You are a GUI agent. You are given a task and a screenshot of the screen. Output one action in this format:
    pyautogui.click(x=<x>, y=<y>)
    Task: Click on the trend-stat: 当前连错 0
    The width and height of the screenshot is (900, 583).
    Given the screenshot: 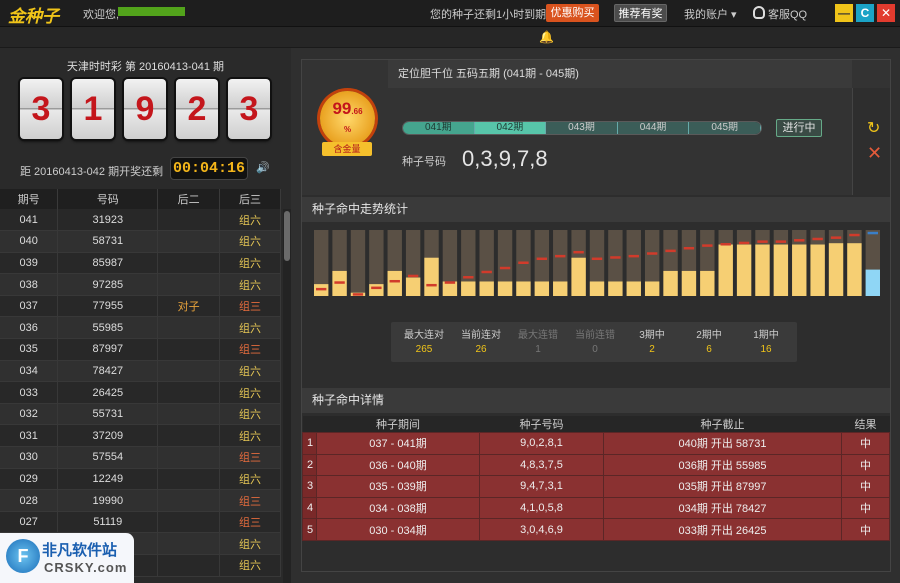 What is the action you would take?
    pyautogui.click(x=595, y=340)
    